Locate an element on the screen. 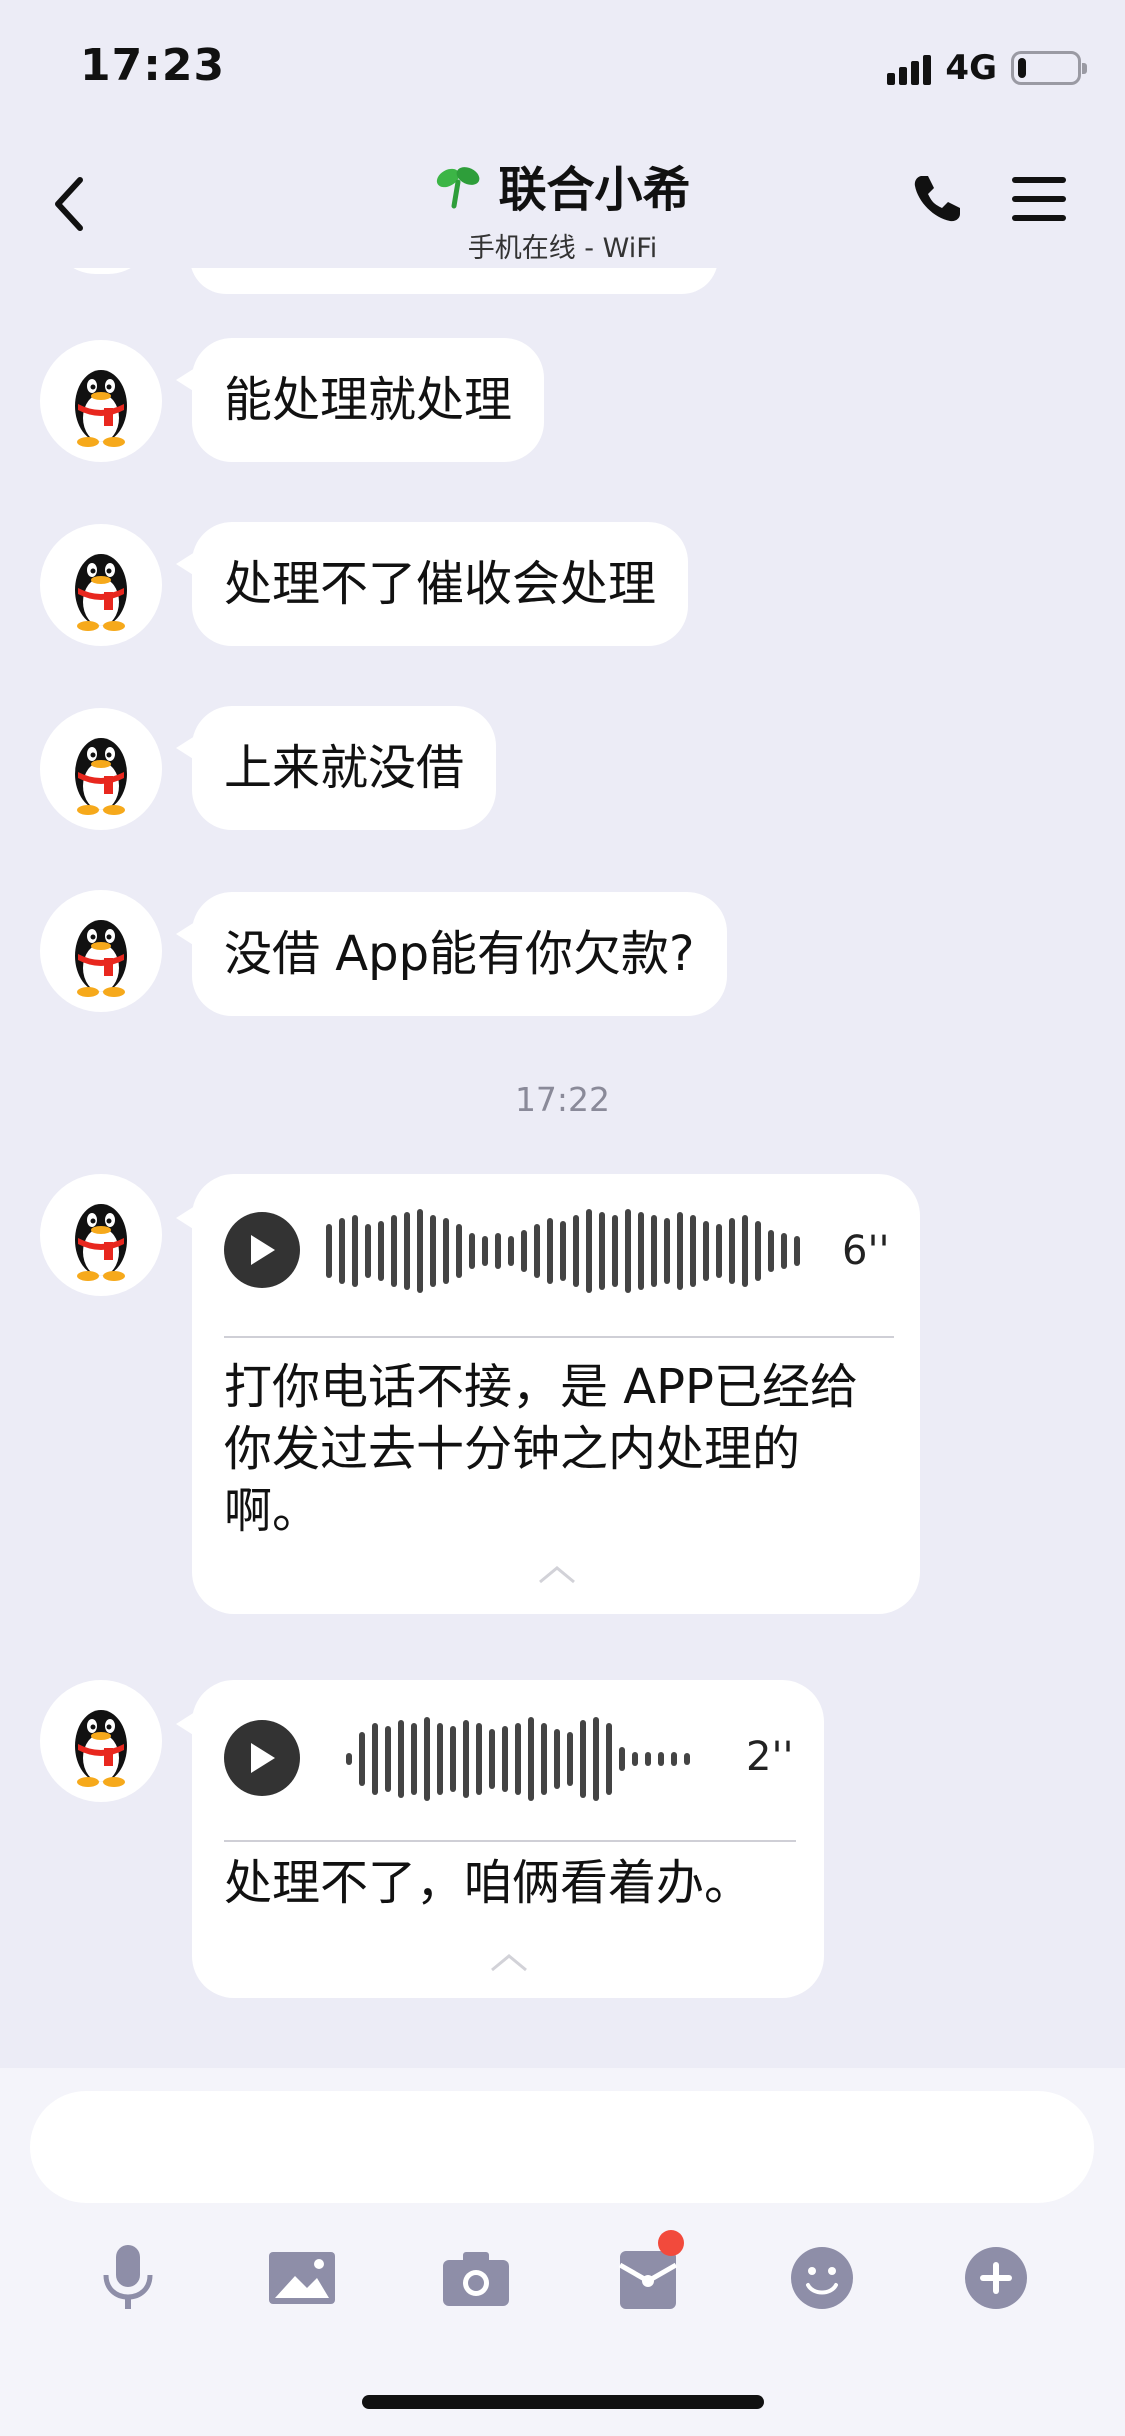 The height and width of the screenshot is (2436, 1125). notification-badge is located at coordinates (671, 2243).